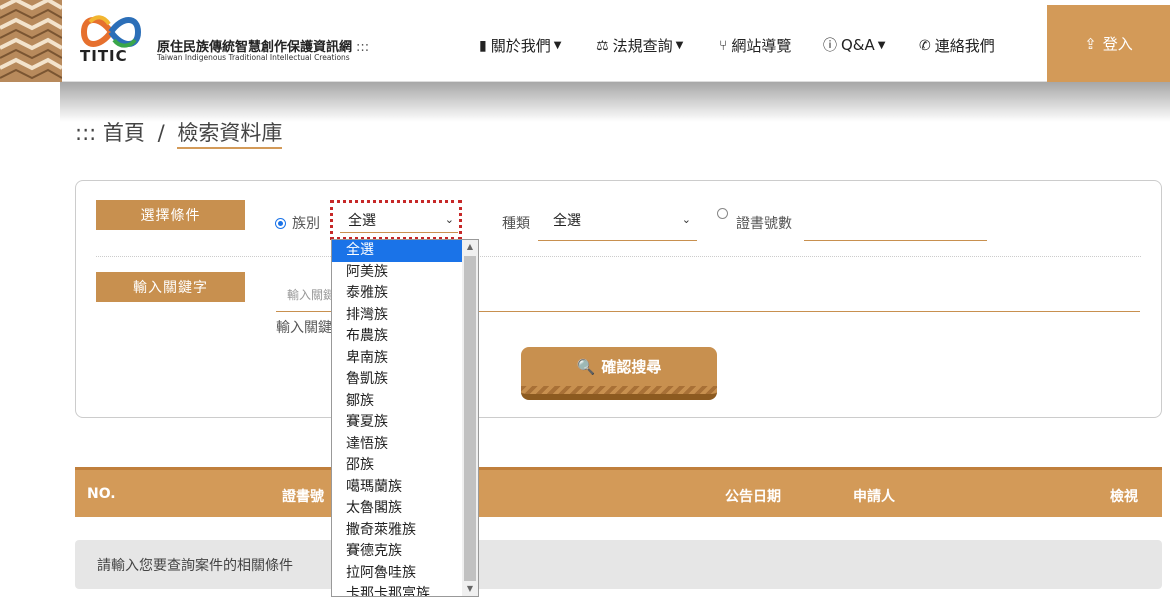 The height and width of the screenshot is (597, 1170). Describe the element at coordinates (397, 273) in the screenshot. I see `dropdown-option: 阿美族` at that location.